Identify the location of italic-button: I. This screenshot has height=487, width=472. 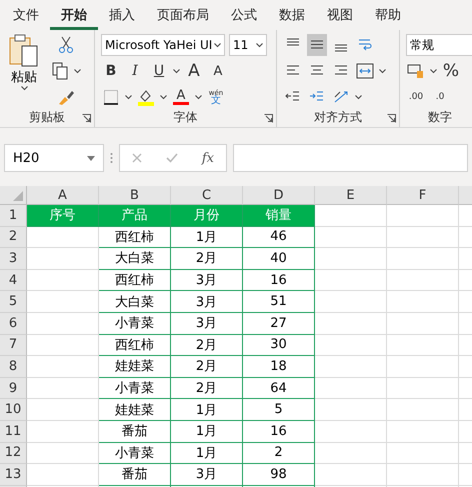
(135, 71).